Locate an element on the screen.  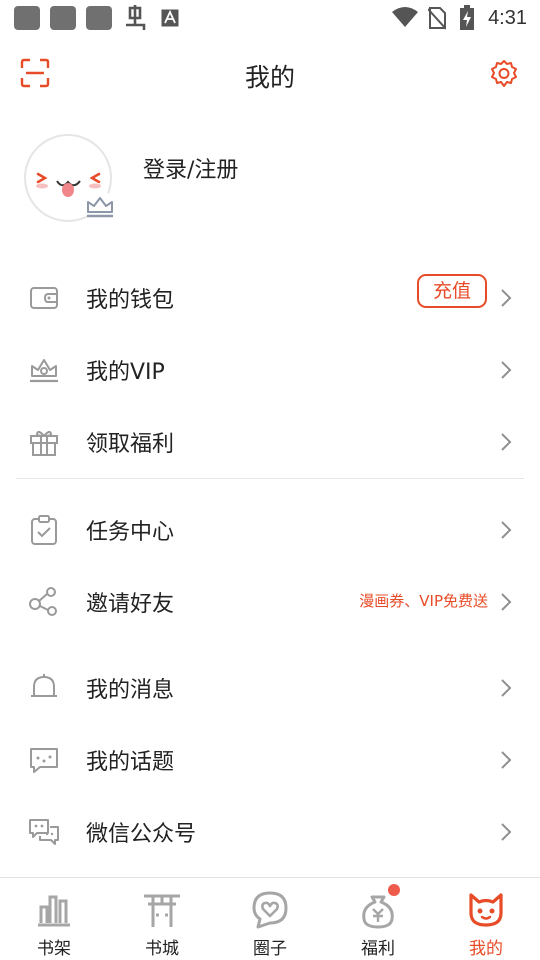
invite-promo-text: 漫画券、VIP免费送 is located at coordinates (423, 601).